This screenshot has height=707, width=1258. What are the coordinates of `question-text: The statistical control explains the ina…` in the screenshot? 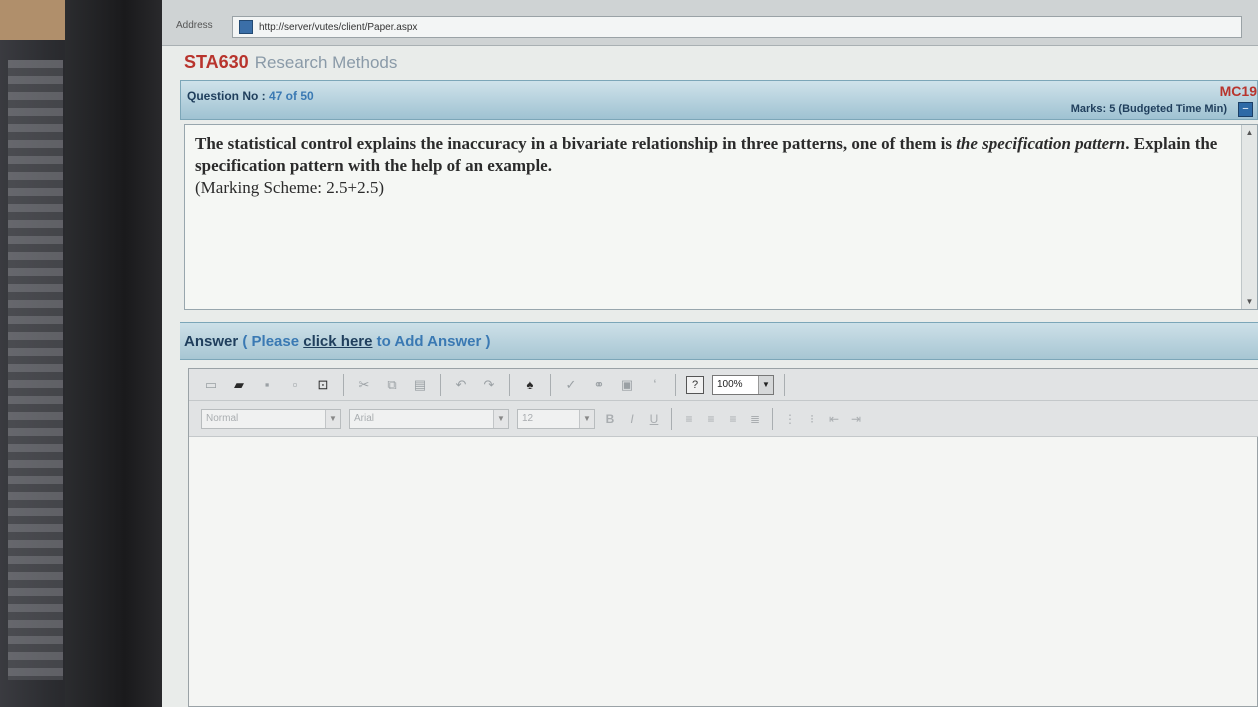 It's located at (721, 162).